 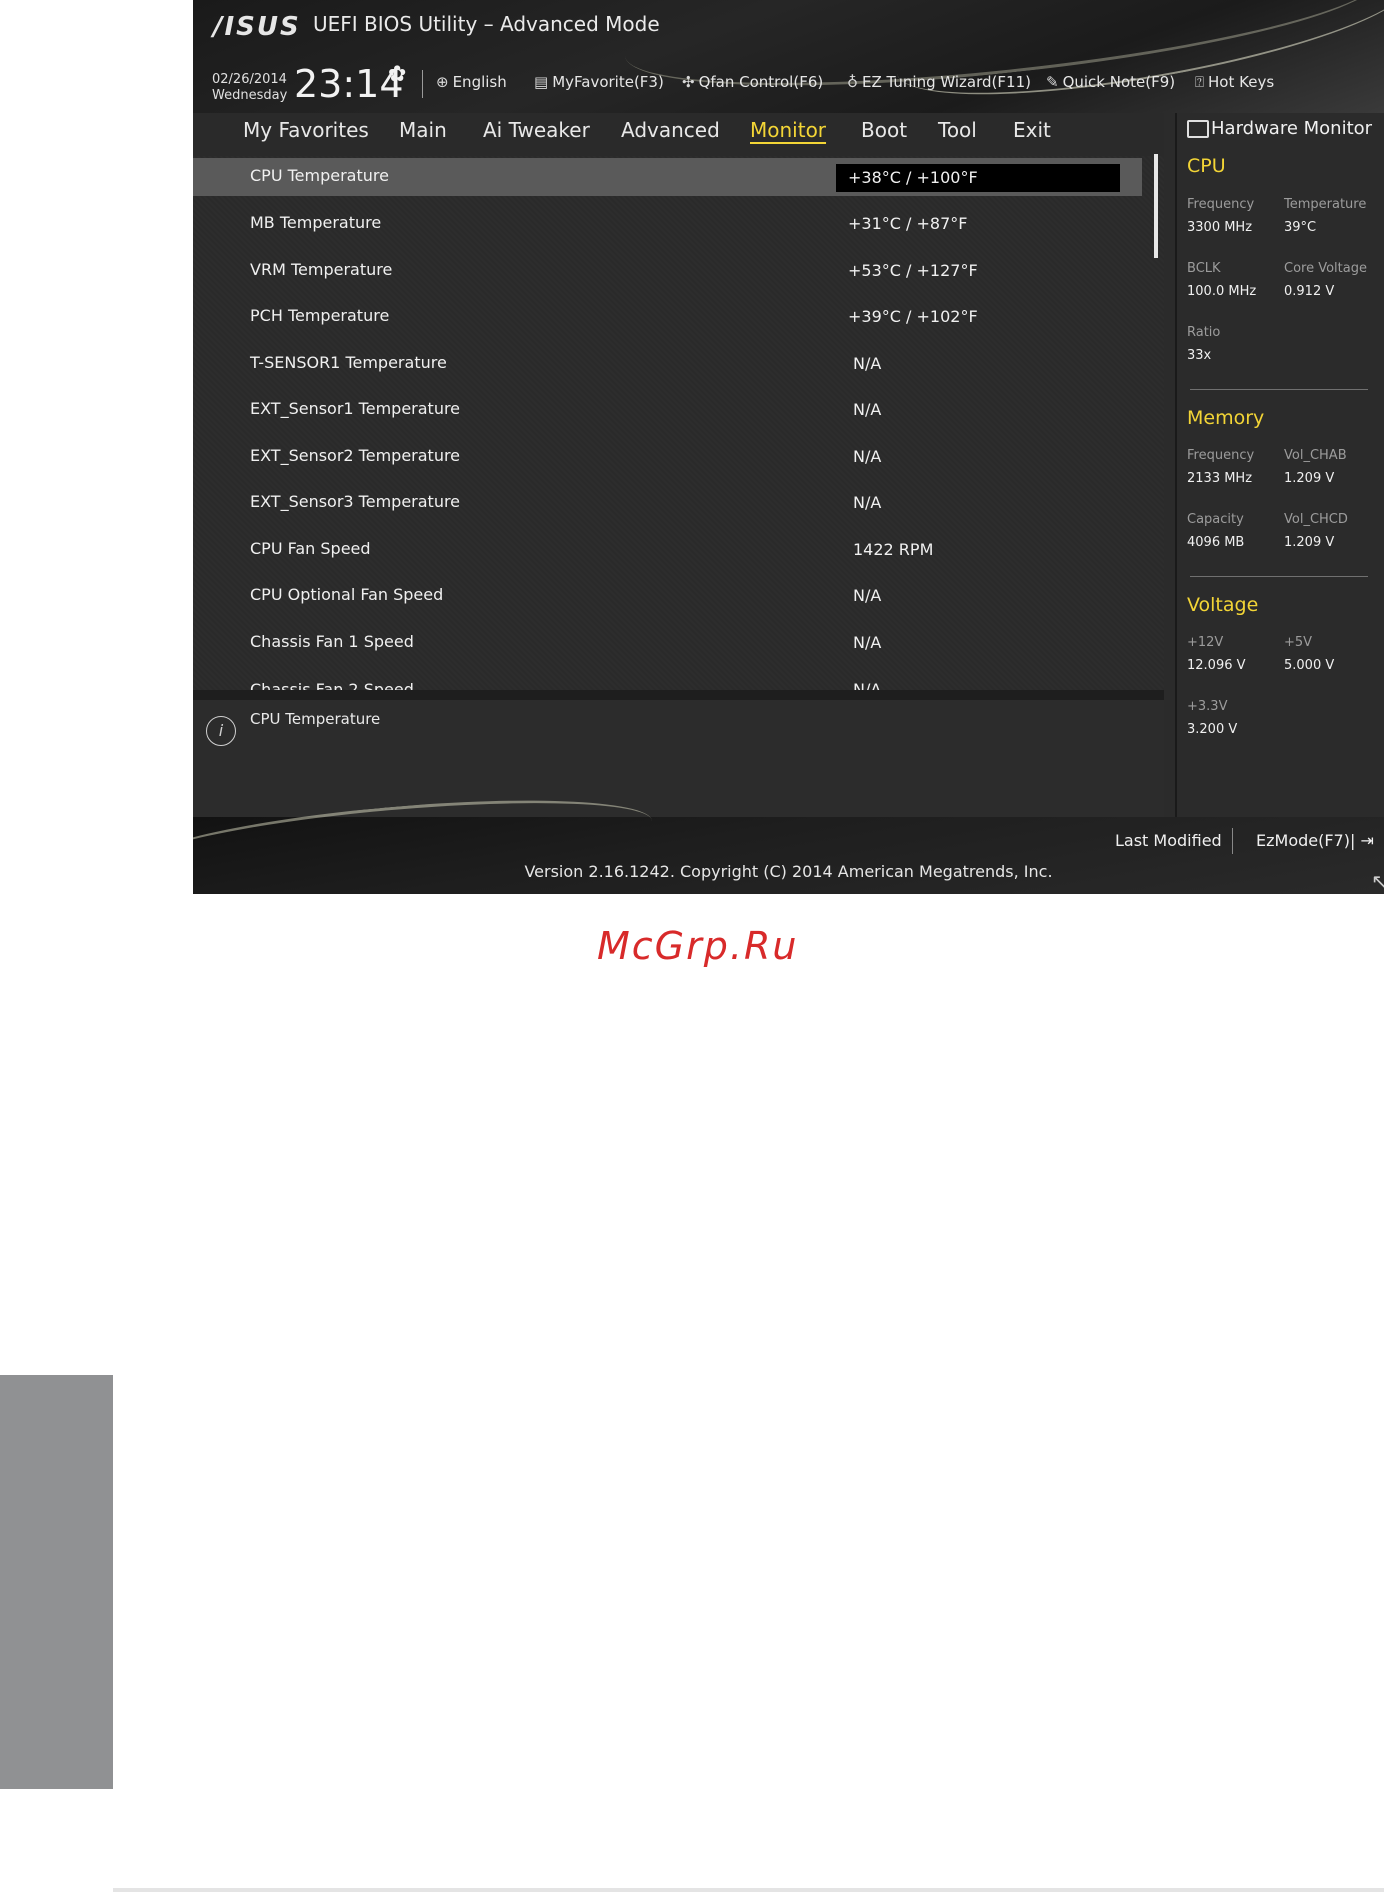 I want to click on qfan-control-button: ✣ Qfan Control(F6), so click(x=752, y=82).